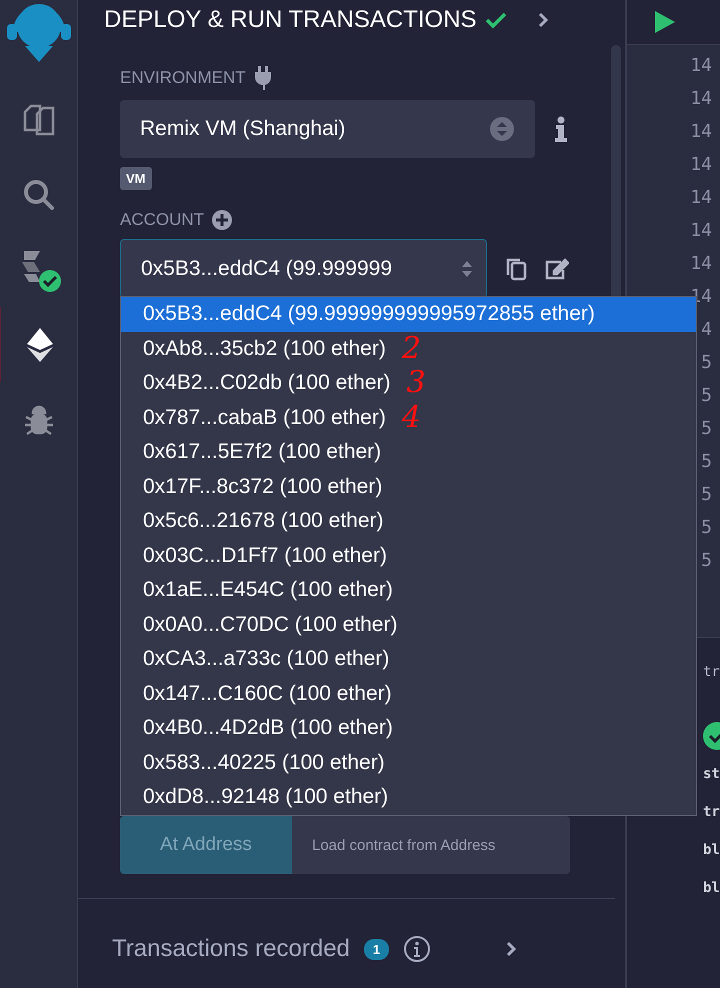  I want to click on plus-circle-icon, so click(222, 220).